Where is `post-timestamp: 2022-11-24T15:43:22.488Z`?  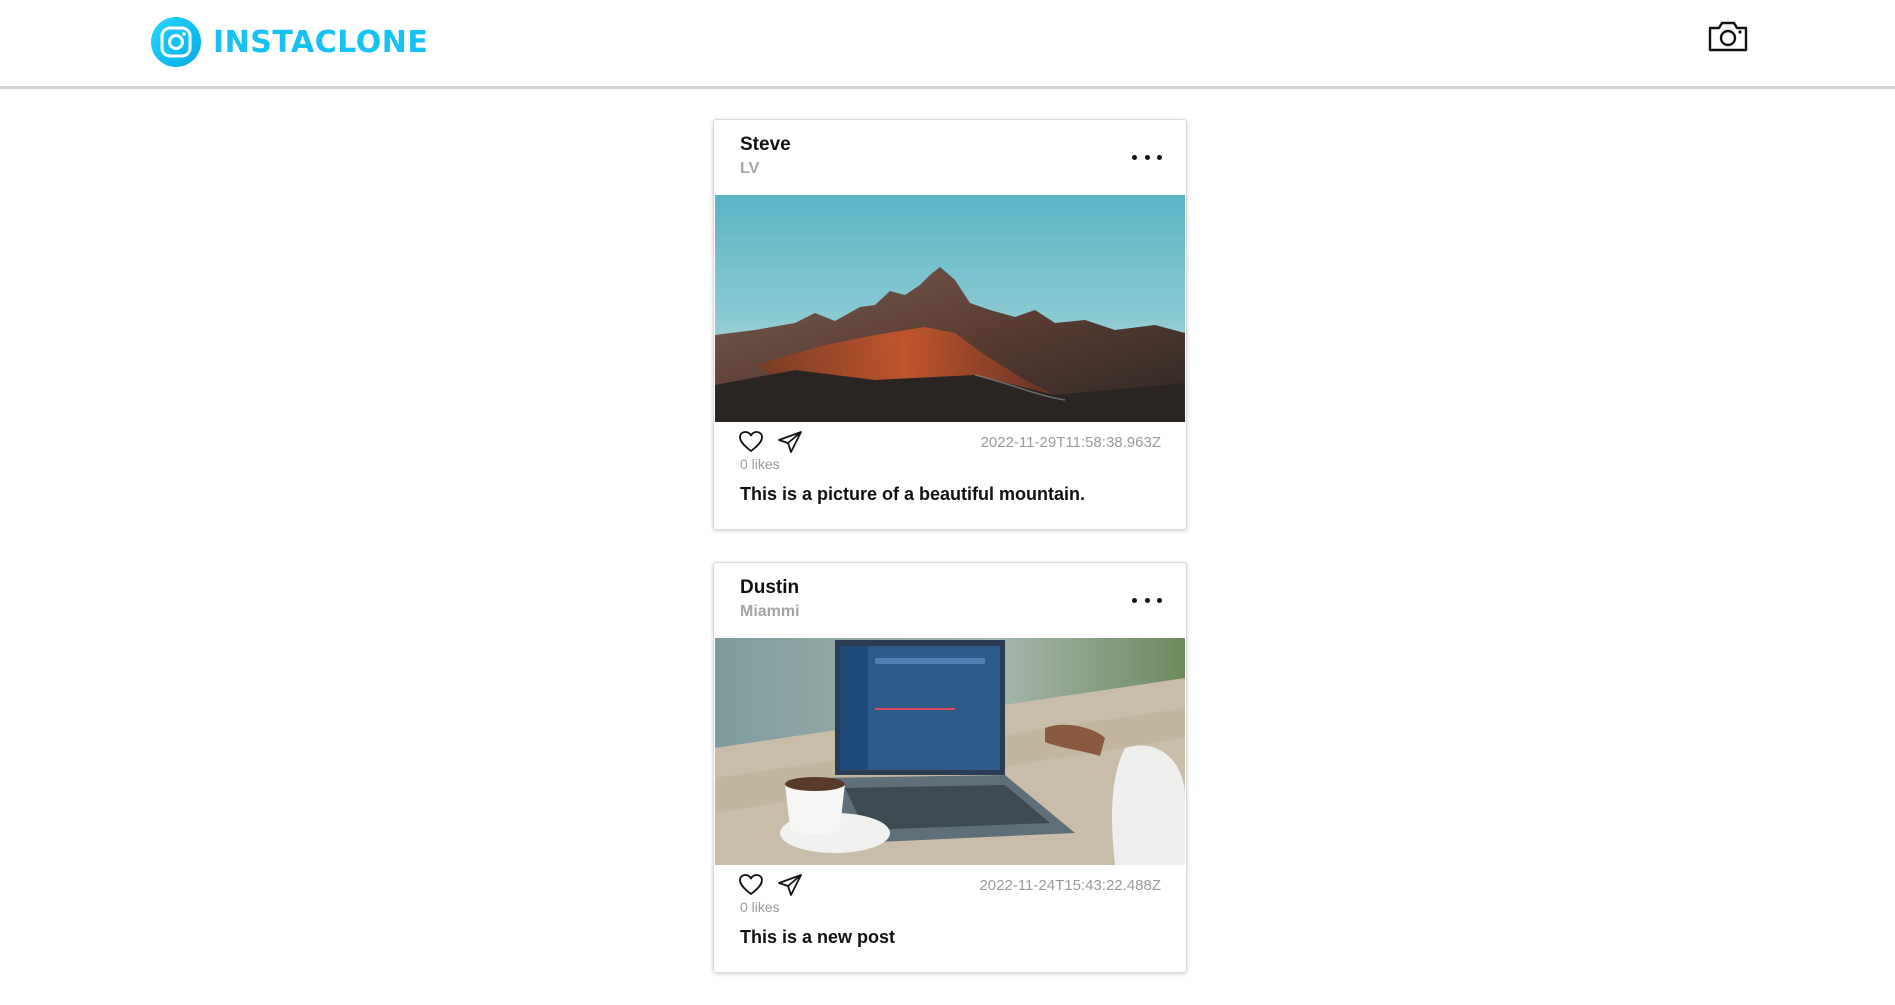 post-timestamp: 2022-11-24T15:43:22.488Z is located at coordinates (1070, 885).